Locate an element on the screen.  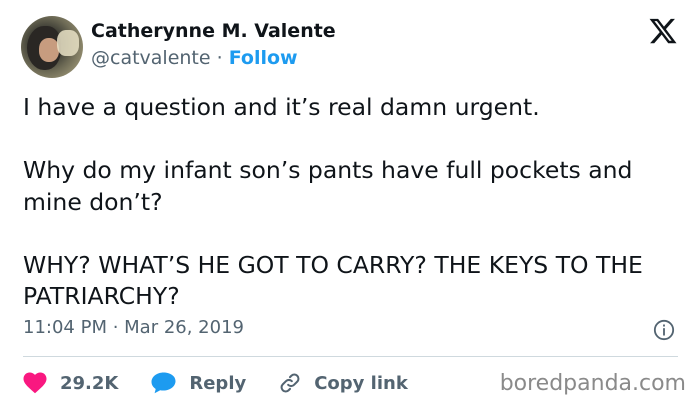
like-button: 29.2K is located at coordinates (70, 383).